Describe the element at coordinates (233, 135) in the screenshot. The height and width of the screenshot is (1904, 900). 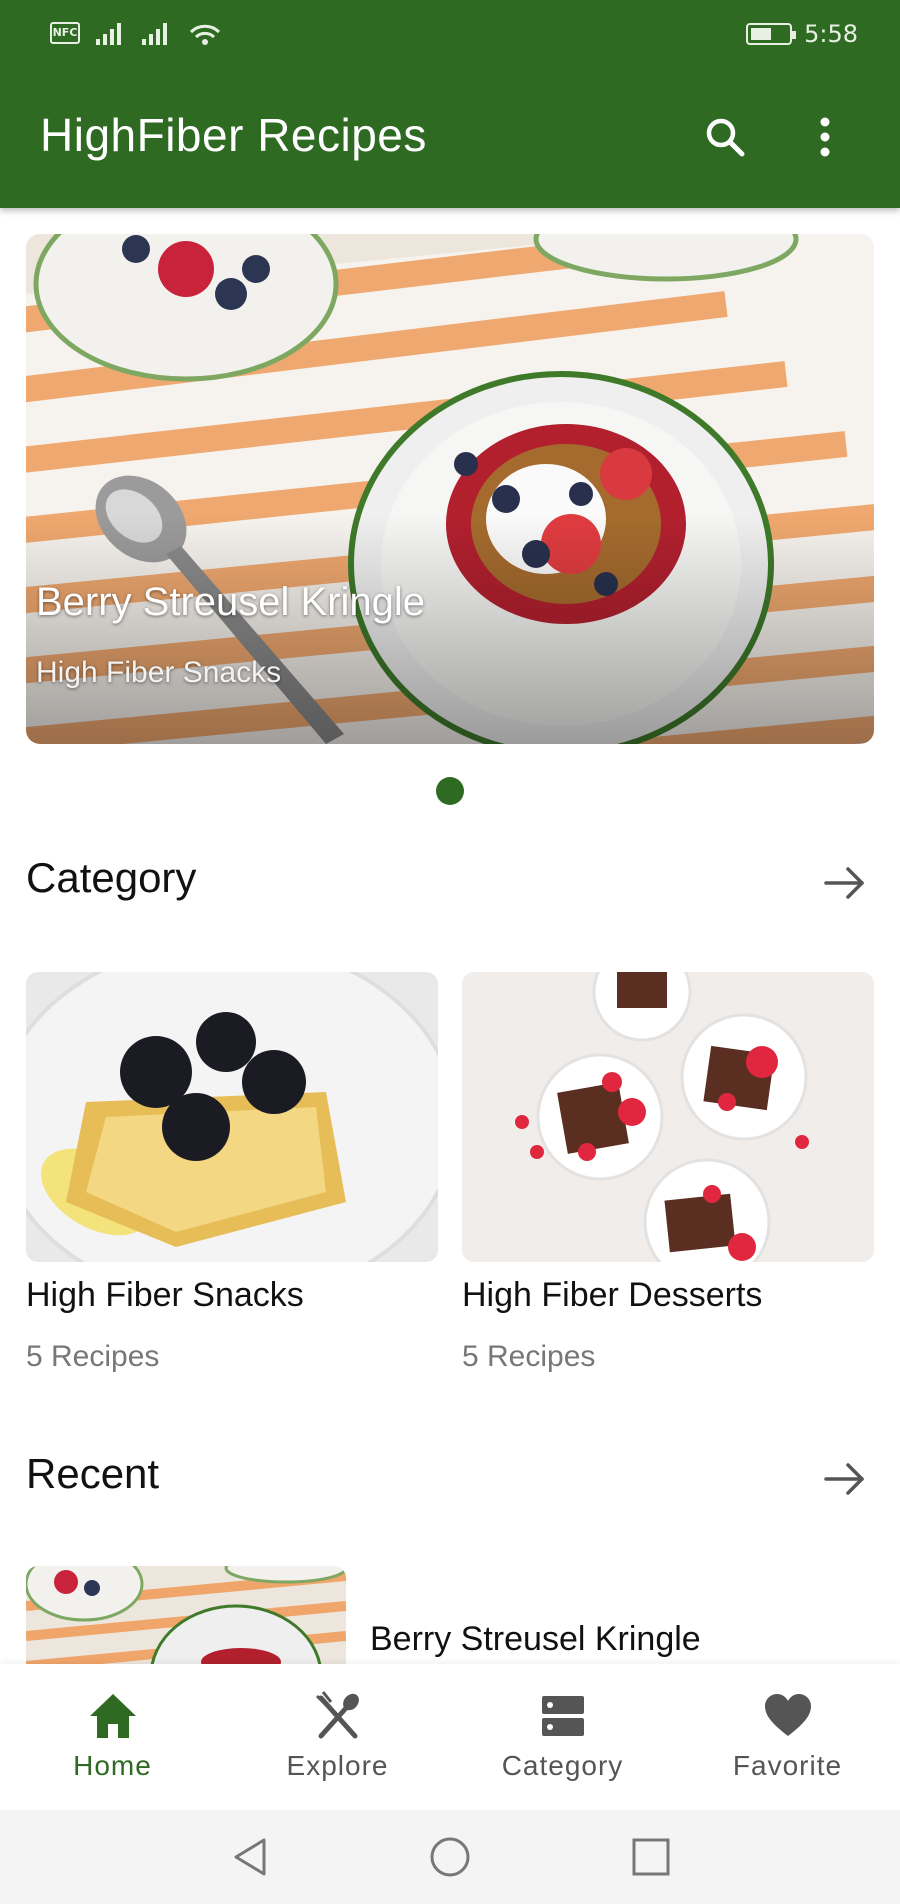
I see `app-title: HighFiber Recipes` at that location.